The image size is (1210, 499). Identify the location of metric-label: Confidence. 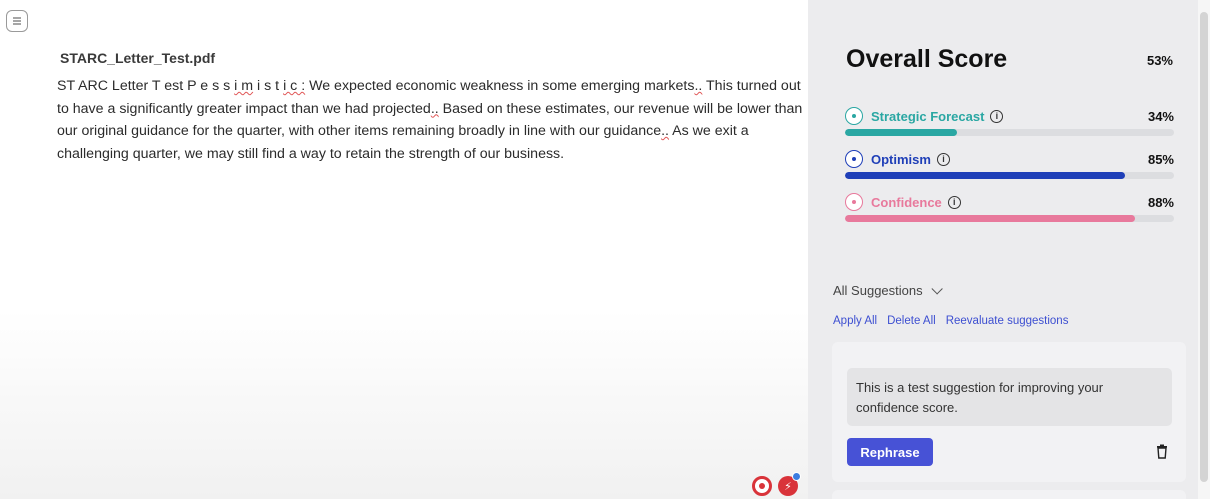
(906, 202).